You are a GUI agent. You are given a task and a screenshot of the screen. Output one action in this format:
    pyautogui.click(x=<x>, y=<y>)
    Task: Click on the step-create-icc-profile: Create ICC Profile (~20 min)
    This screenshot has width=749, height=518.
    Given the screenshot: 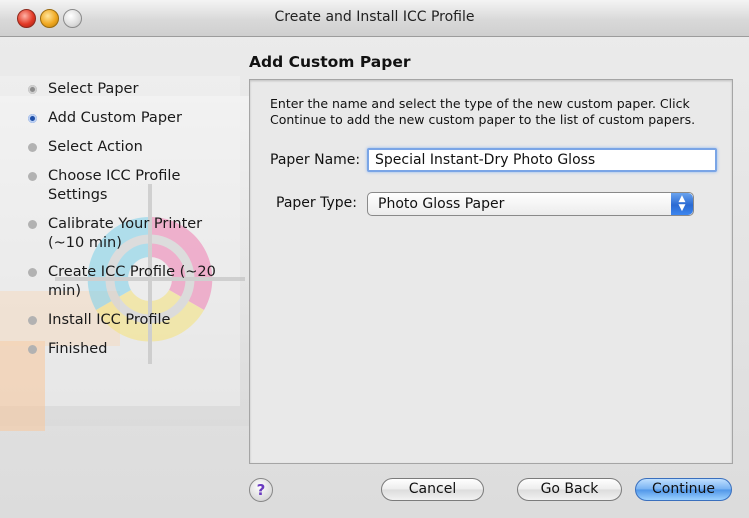 What is the action you would take?
    pyautogui.click(x=133, y=282)
    